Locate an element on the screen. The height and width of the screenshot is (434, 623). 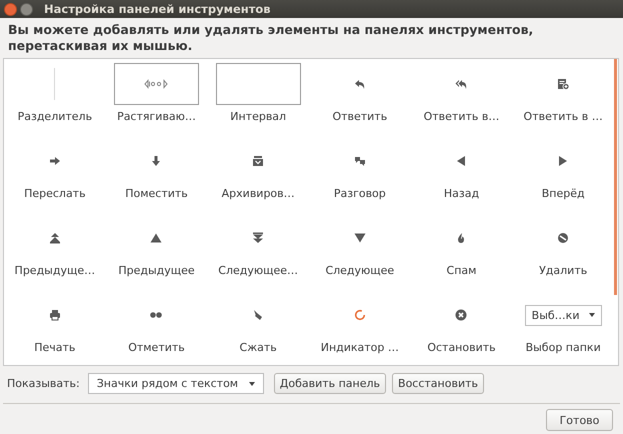
flexible-space-box is located at coordinates (156, 84).